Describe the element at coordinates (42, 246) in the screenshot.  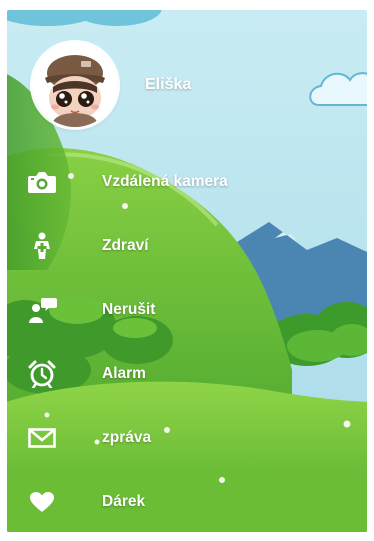
I see `health-icon` at that location.